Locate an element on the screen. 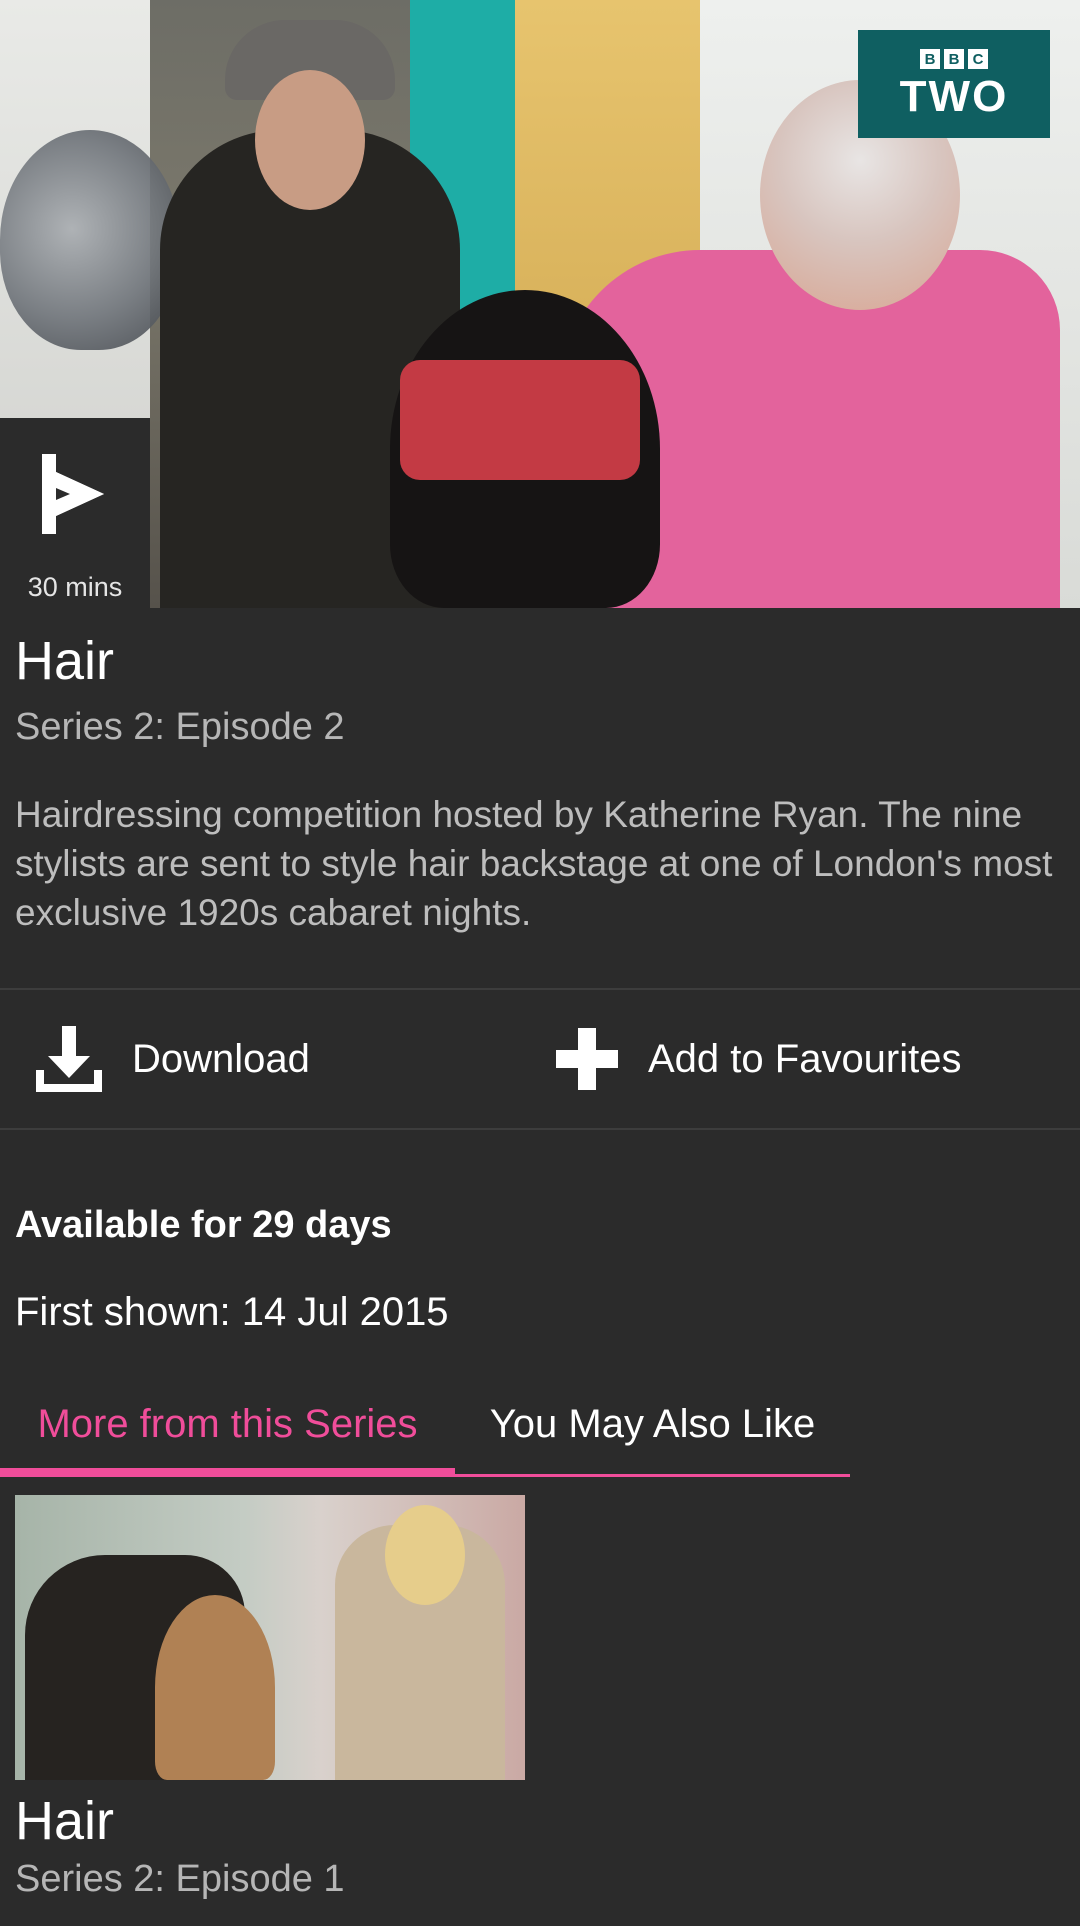 This screenshot has height=1926, width=1080. episode-title: Hair is located at coordinates (65, 1821).